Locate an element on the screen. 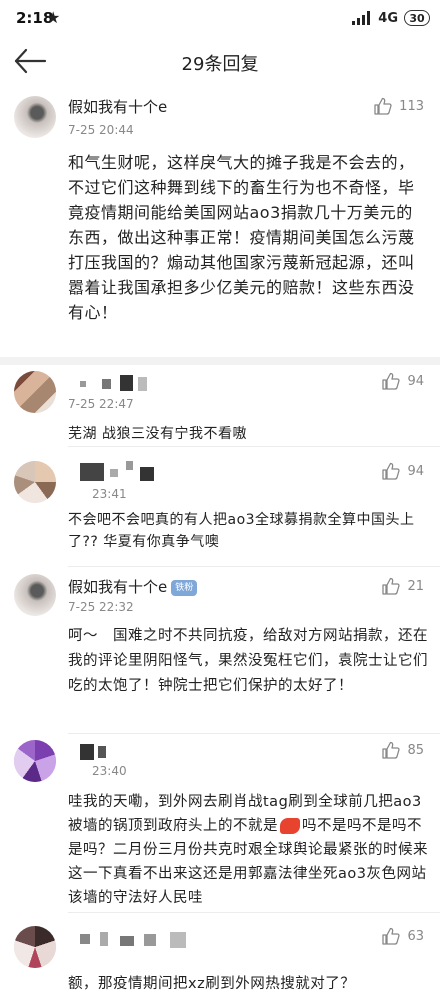 The width and height of the screenshot is (440, 1003). like-count: 21 is located at coordinates (415, 586).